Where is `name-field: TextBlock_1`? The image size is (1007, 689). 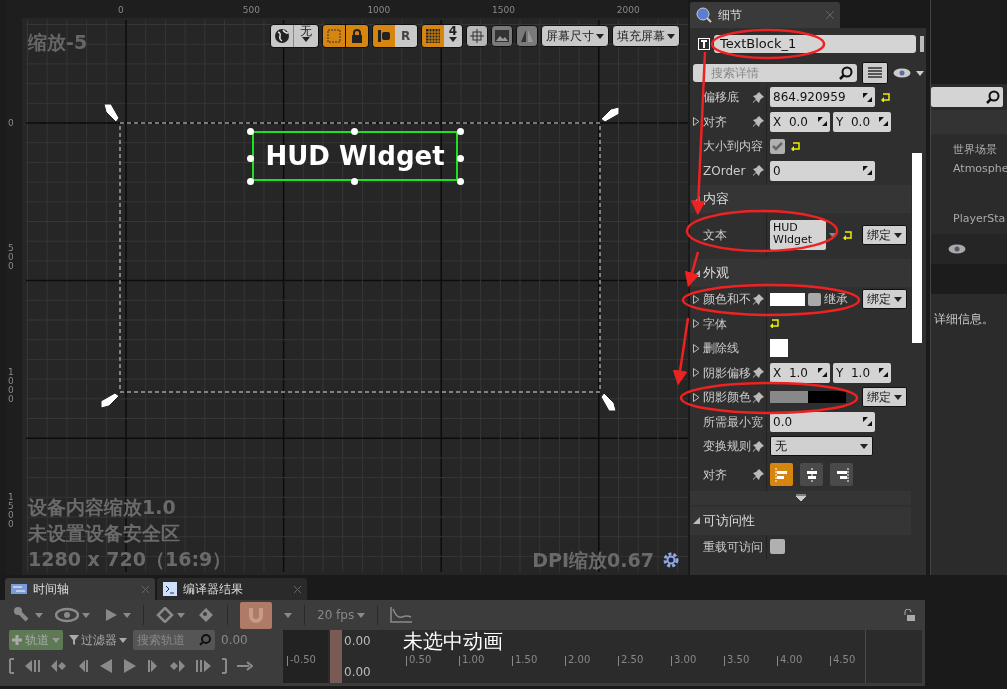 name-field: TextBlock_1 is located at coordinates (815, 44).